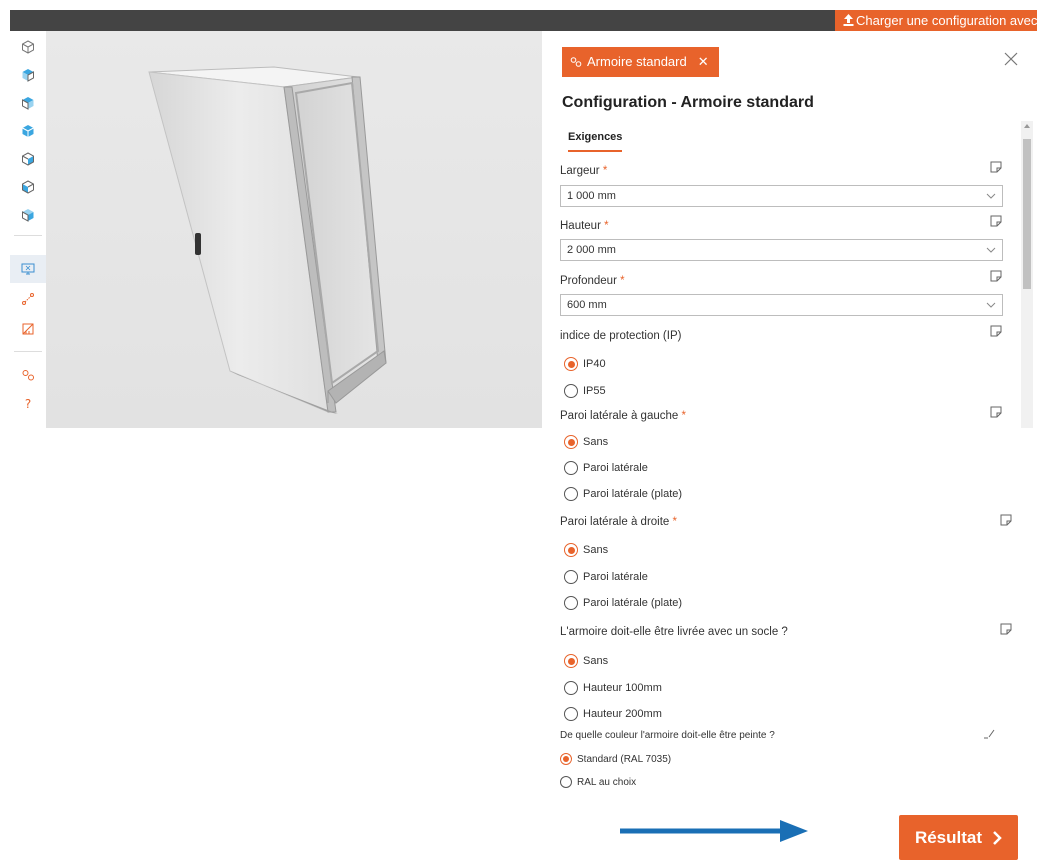 This screenshot has height=861, width=1037. I want to click on radio-right-wall-flat: Paroi latérale (plate), so click(623, 603).